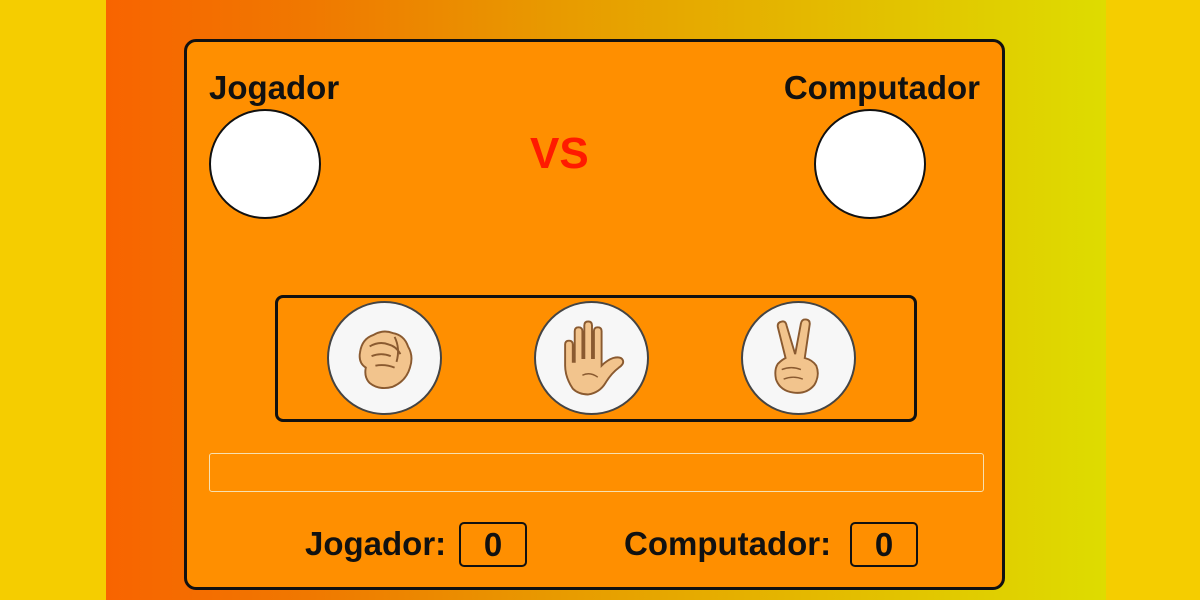 The width and height of the screenshot is (1200, 600). What do you see at coordinates (493, 544) in the screenshot?
I see `player-score-value: 0` at bounding box center [493, 544].